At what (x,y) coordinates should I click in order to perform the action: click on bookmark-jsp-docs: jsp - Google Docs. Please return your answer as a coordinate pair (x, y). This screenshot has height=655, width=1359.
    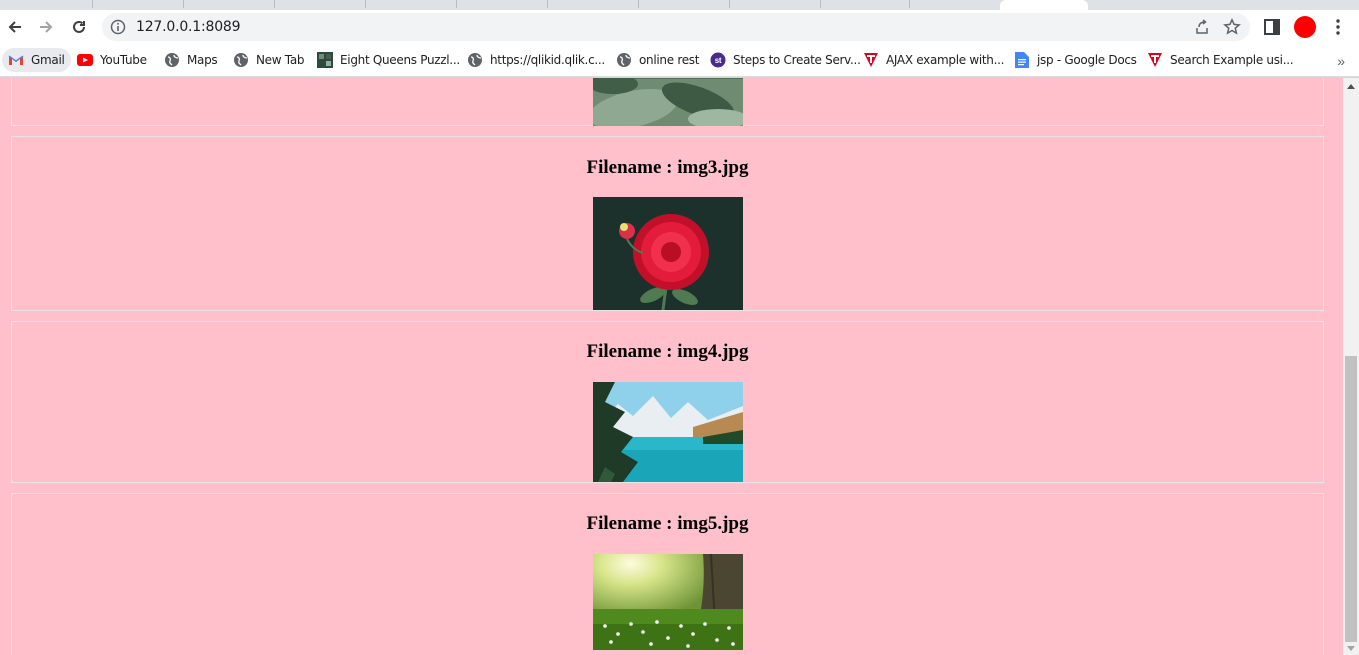
    Looking at the image, I should click on (1075, 60).